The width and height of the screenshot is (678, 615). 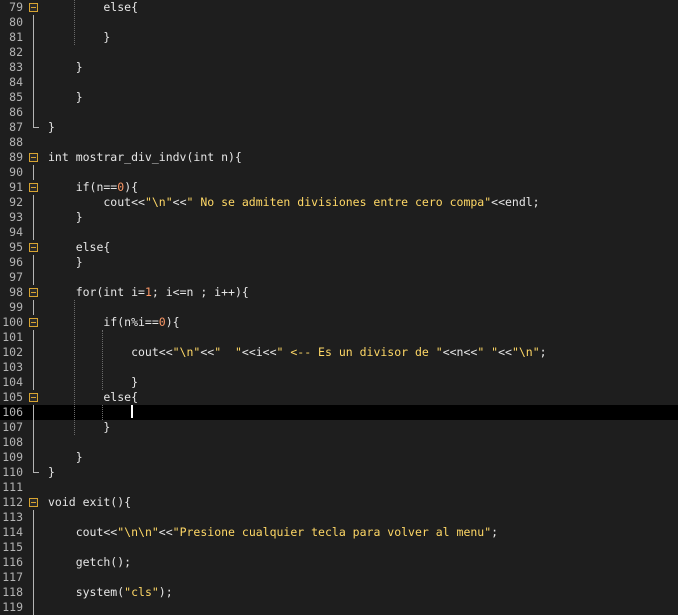 I want to click on line-number: 105, so click(x=12, y=397).